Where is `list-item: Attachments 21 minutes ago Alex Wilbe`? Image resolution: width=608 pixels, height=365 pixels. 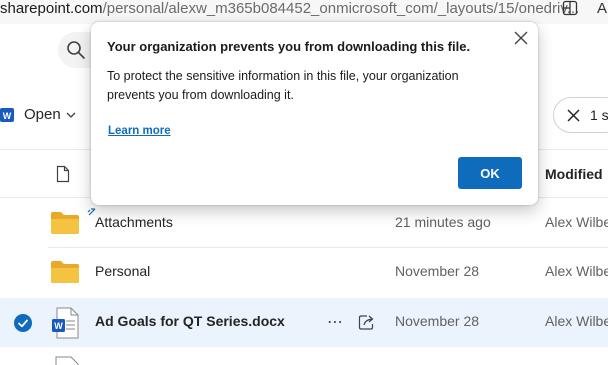
list-item: Attachments 21 minutes ago Alex Wilbe is located at coordinates (304, 223).